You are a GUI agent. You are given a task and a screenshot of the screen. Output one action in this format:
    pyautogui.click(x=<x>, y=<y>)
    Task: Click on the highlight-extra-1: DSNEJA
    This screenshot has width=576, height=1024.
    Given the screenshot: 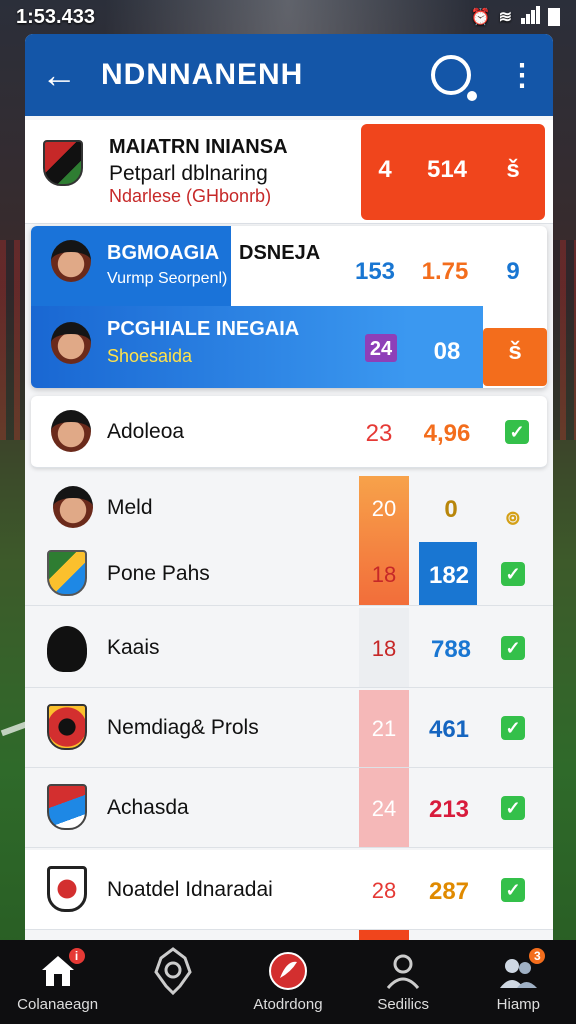 What is the action you would take?
    pyautogui.click(x=280, y=253)
    